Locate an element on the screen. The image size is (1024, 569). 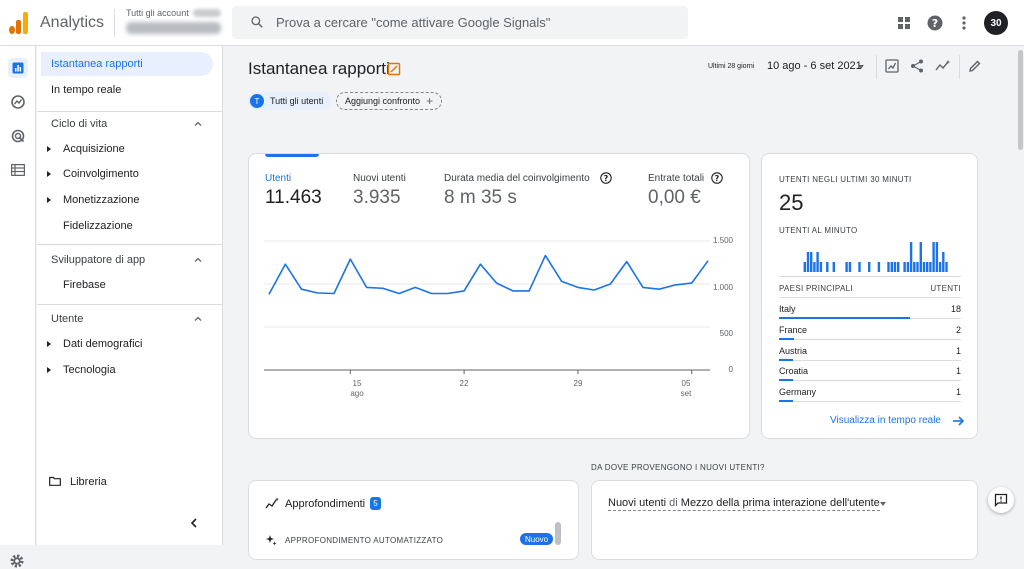
app-name: Analytics is located at coordinates (72, 22).